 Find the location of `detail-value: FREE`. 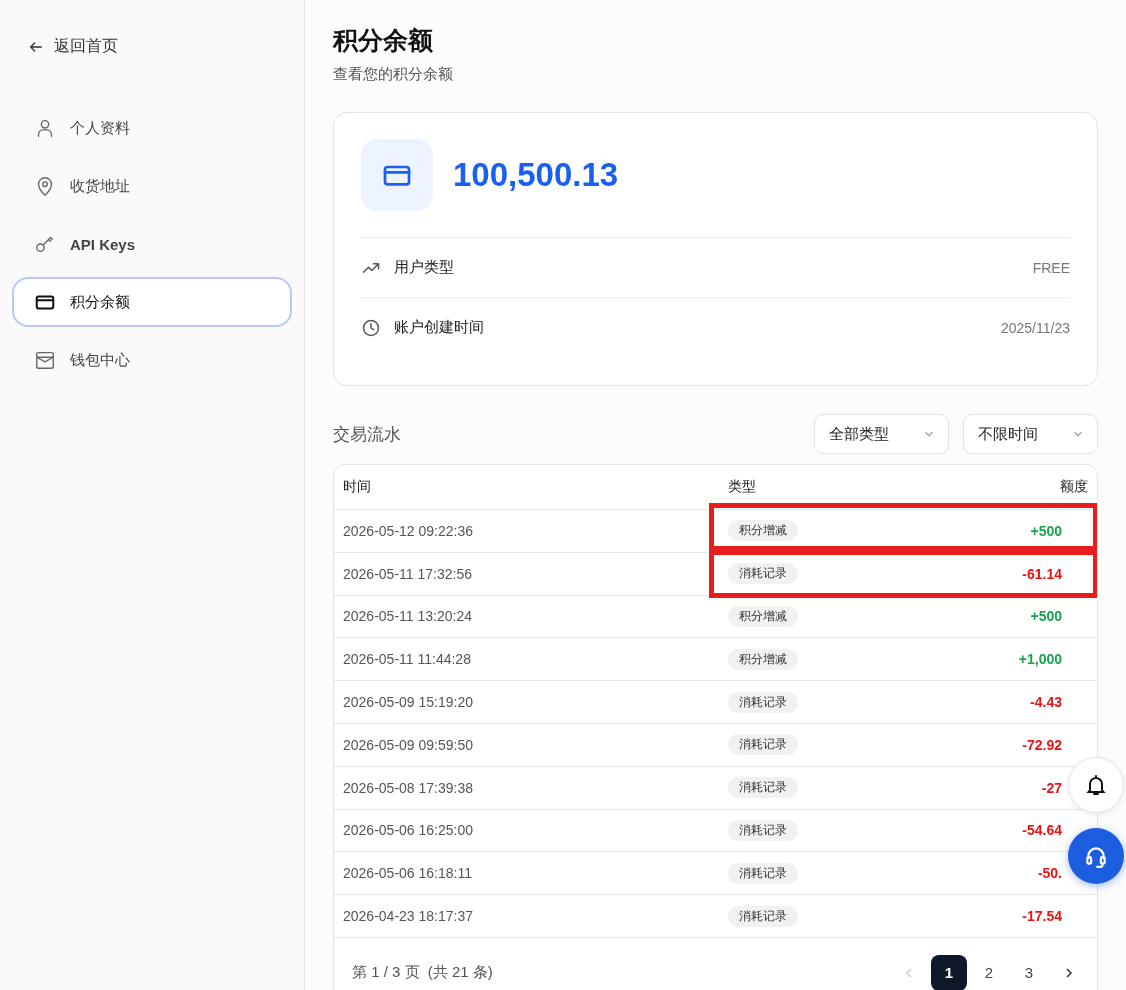

detail-value: FREE is located at coordinates (1051, 267).